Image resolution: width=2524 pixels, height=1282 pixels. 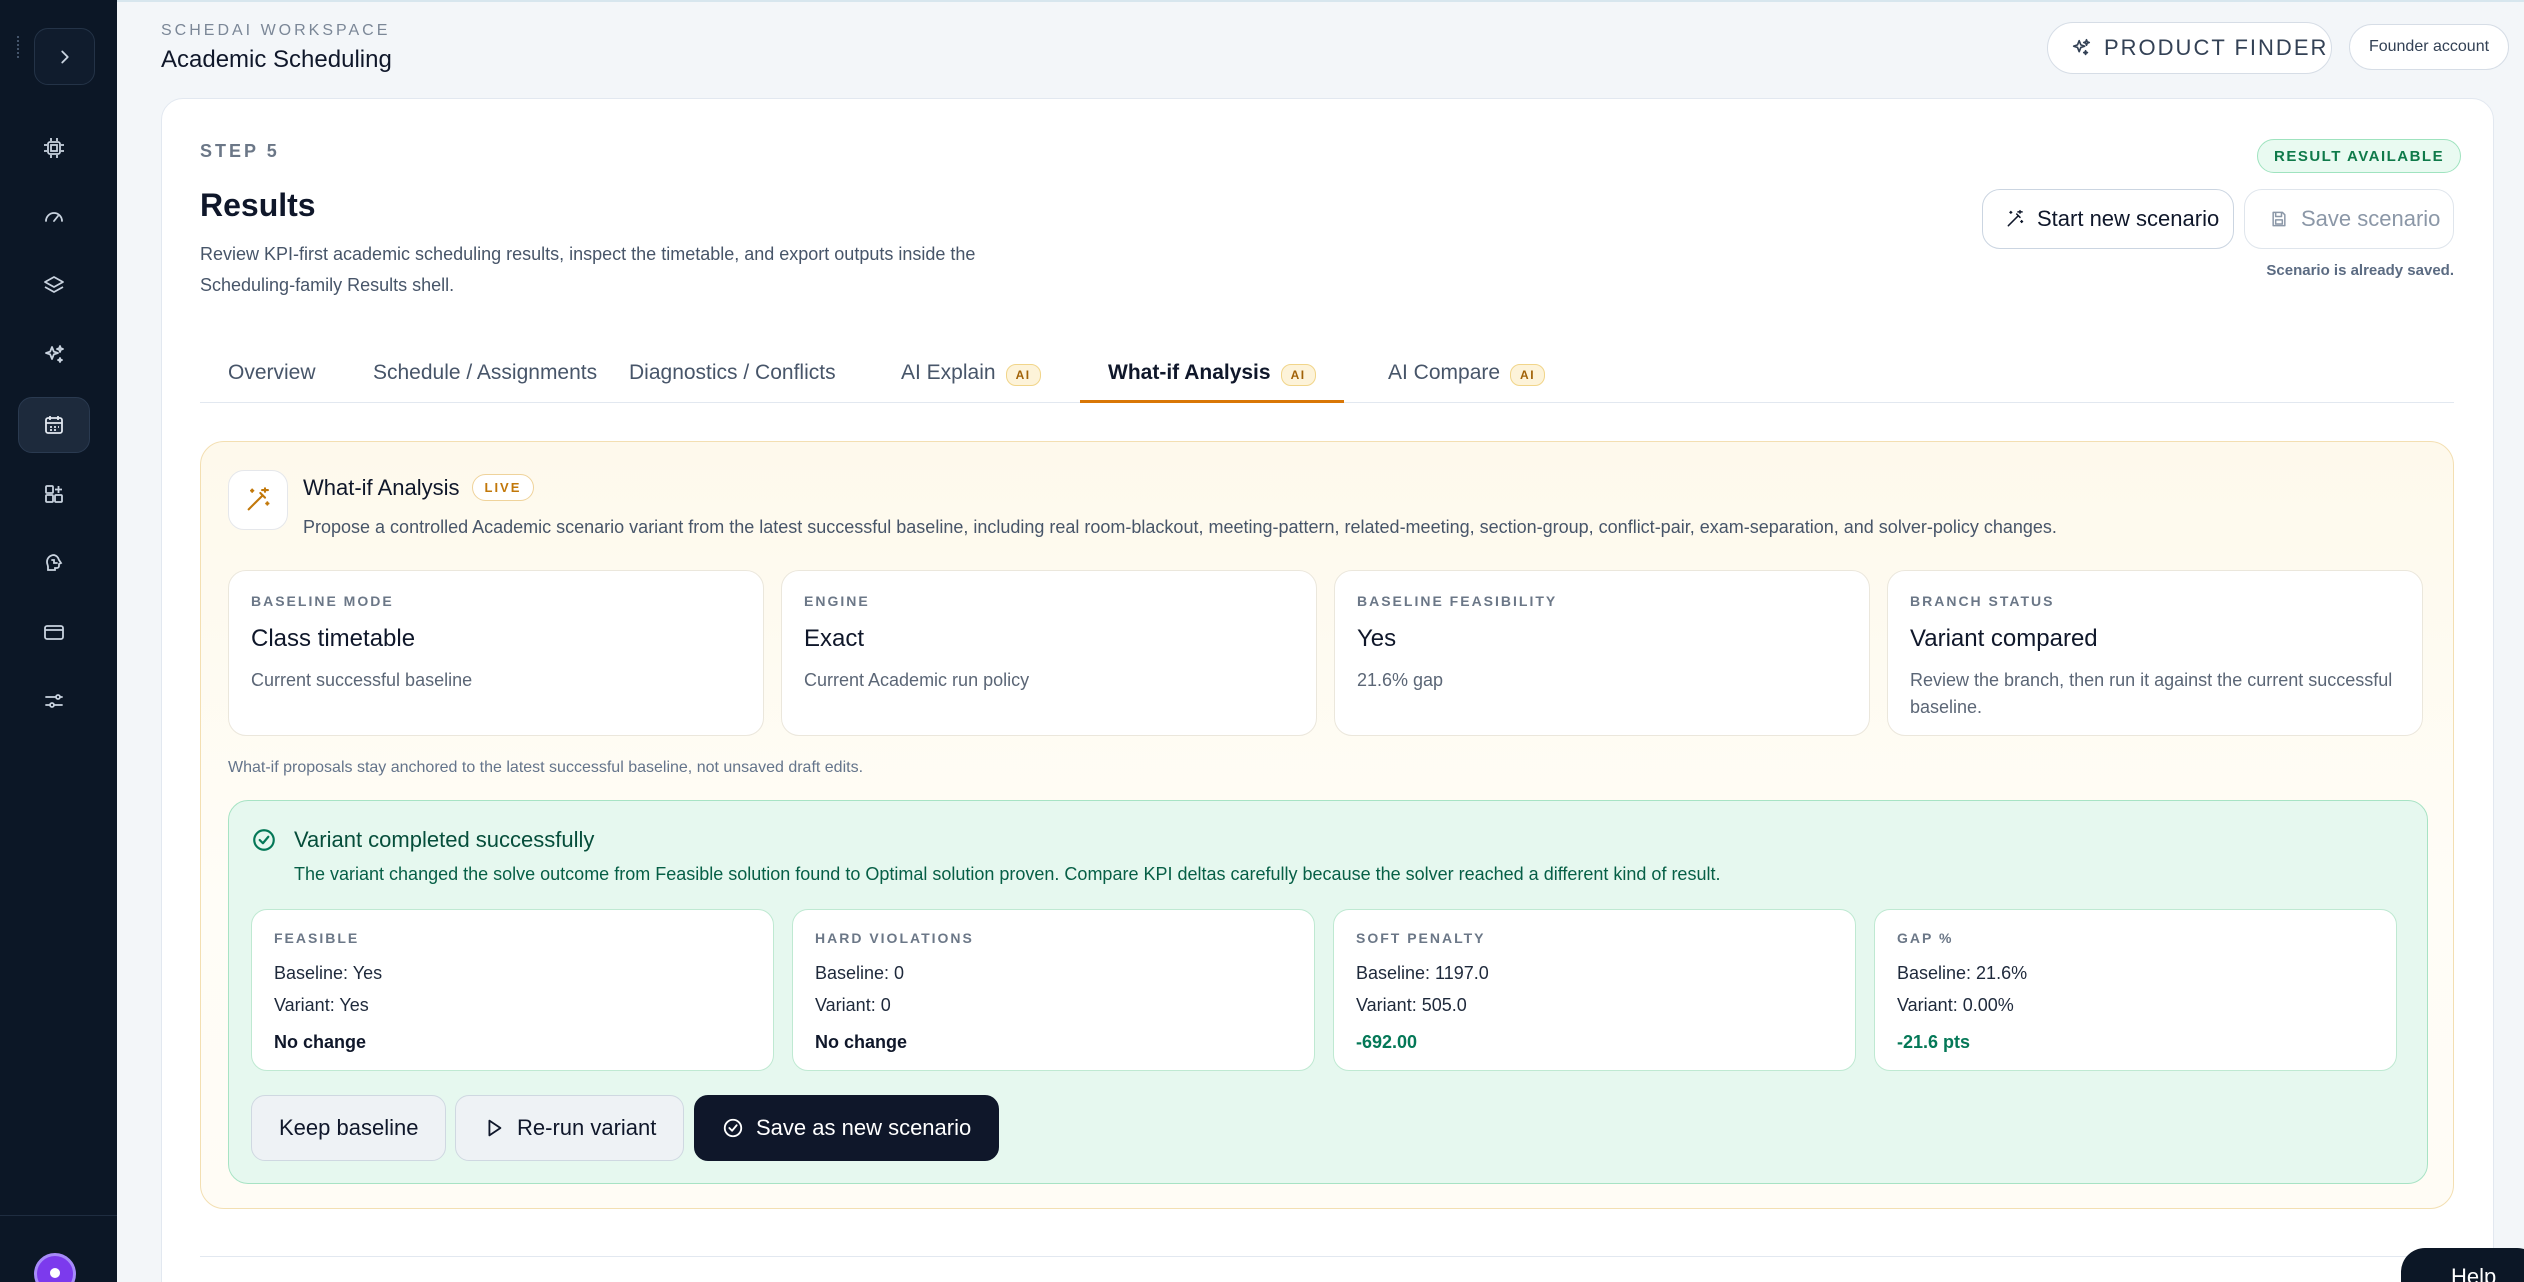 I want to click on status-badge: RESULT AVAILABLE, so click(x=2359, y=156).